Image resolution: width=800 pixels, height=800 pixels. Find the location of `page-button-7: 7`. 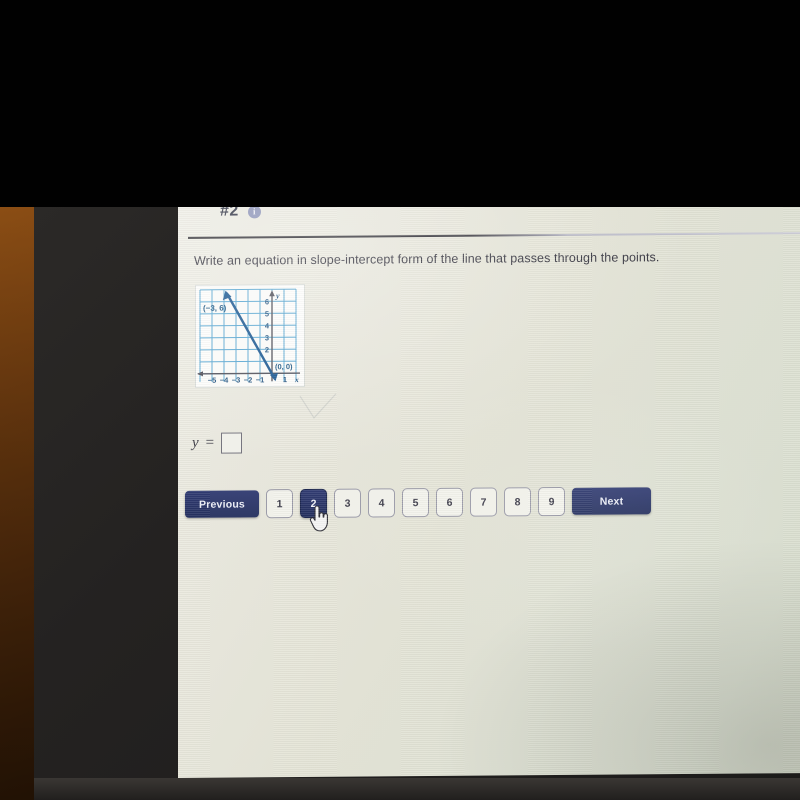

page-button-7: 7 is located at coordinates (483, 502).